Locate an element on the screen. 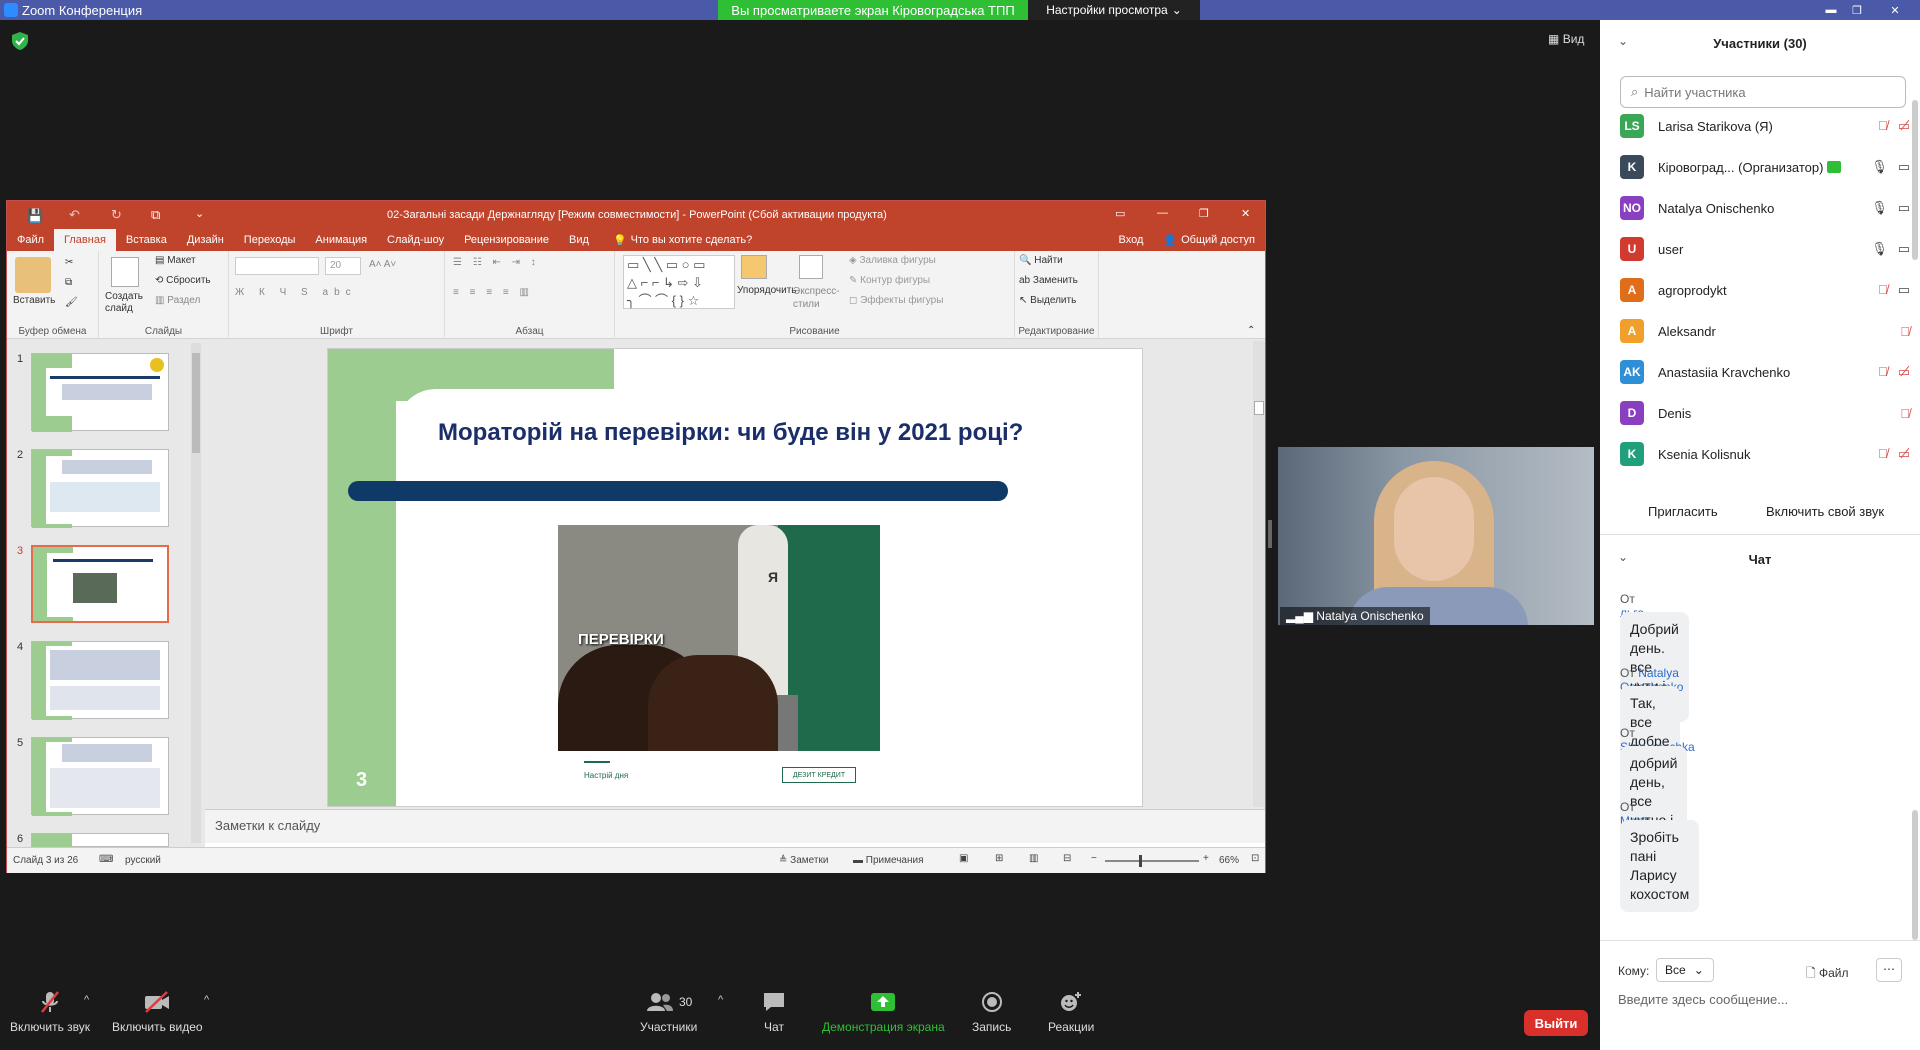  language-indicator: русский is located at coordinates (143, 860).